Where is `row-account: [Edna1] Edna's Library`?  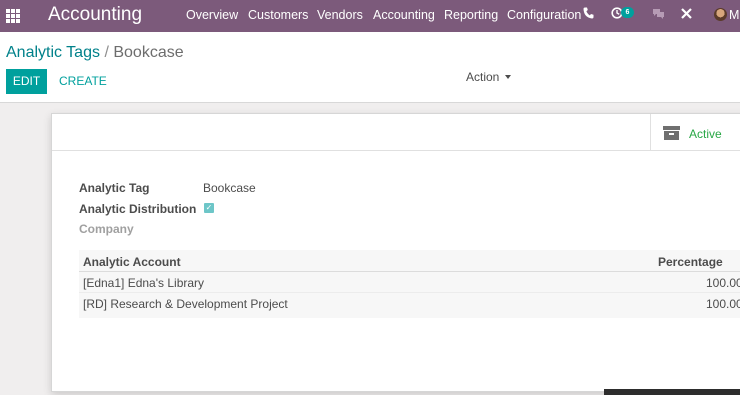
row-account: [Edna1] Edna's Library is located at coordinates (144, 283).